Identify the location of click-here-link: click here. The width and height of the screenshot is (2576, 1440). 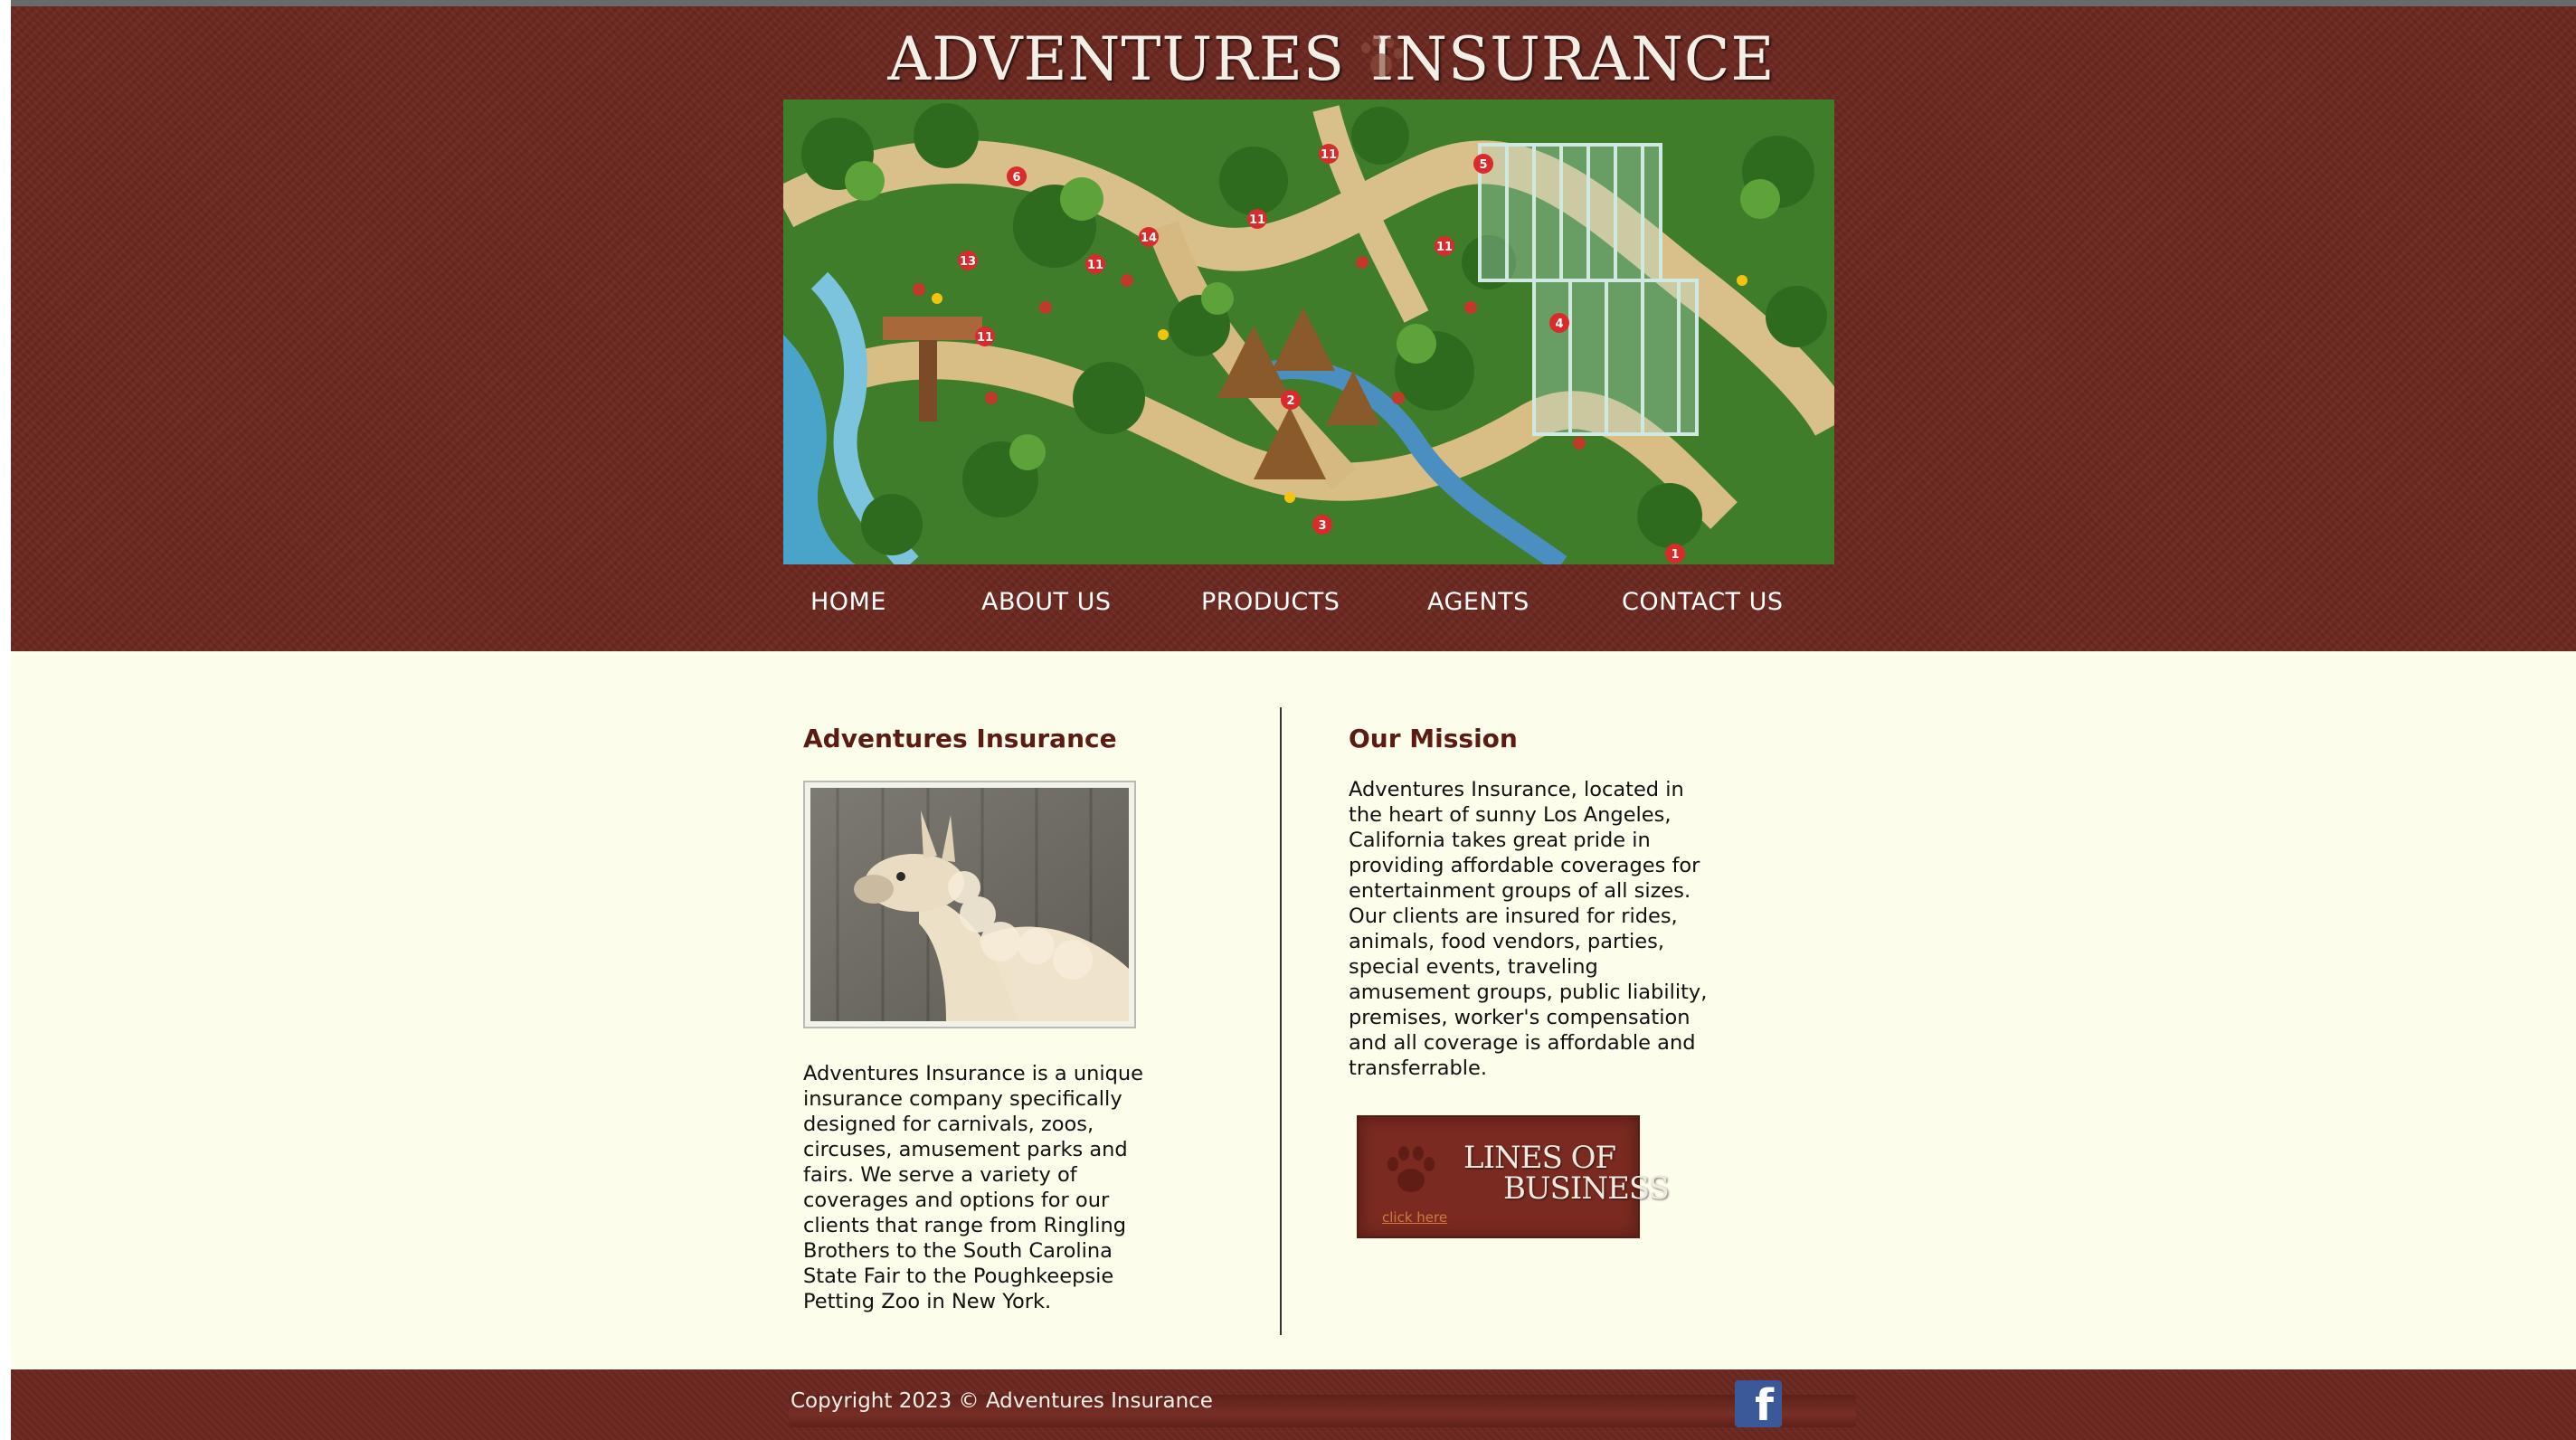
(1414, 1217).